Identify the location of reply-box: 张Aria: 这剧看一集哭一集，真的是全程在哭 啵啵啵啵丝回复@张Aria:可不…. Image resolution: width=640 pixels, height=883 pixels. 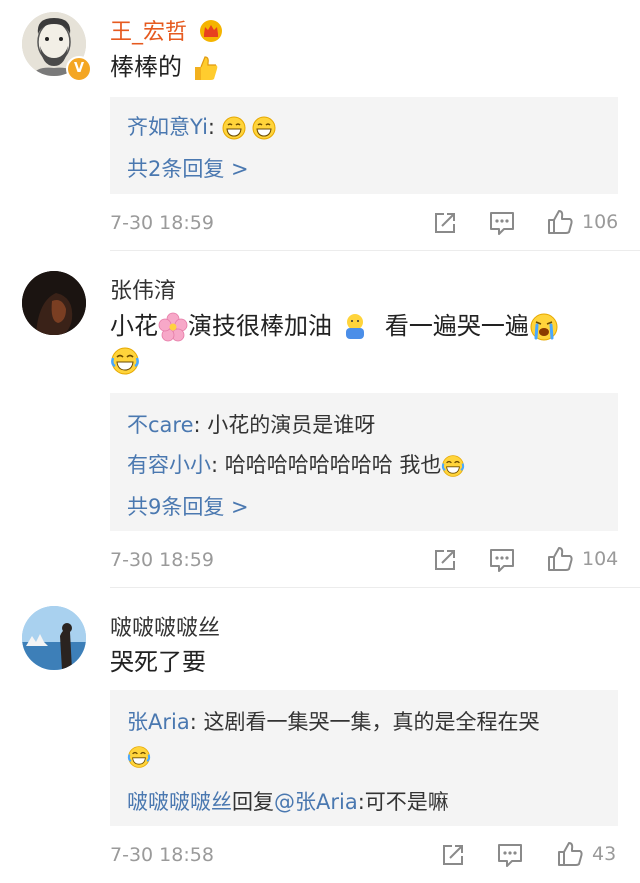
(364, 758).